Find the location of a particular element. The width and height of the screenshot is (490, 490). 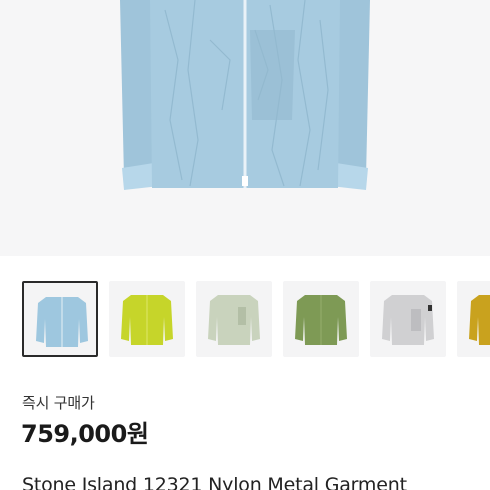

olive-jacket-thumbnail-image is located at coordinates (321, 320).